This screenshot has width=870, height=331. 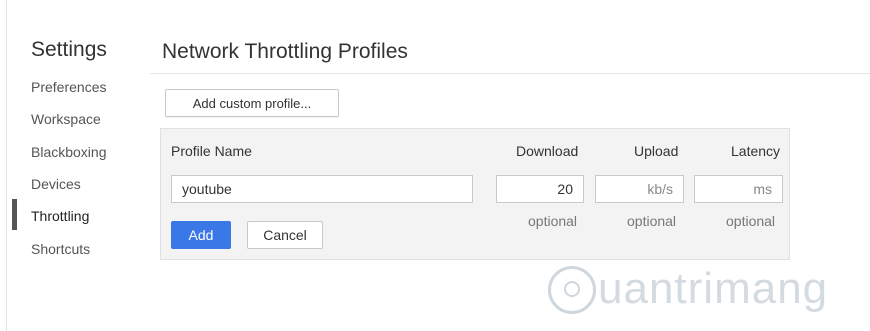 What do you see at coordinates (211, 151) in the screenshot?
I see `profile-name-header: Profile Name` at bounding box center [211, 151].